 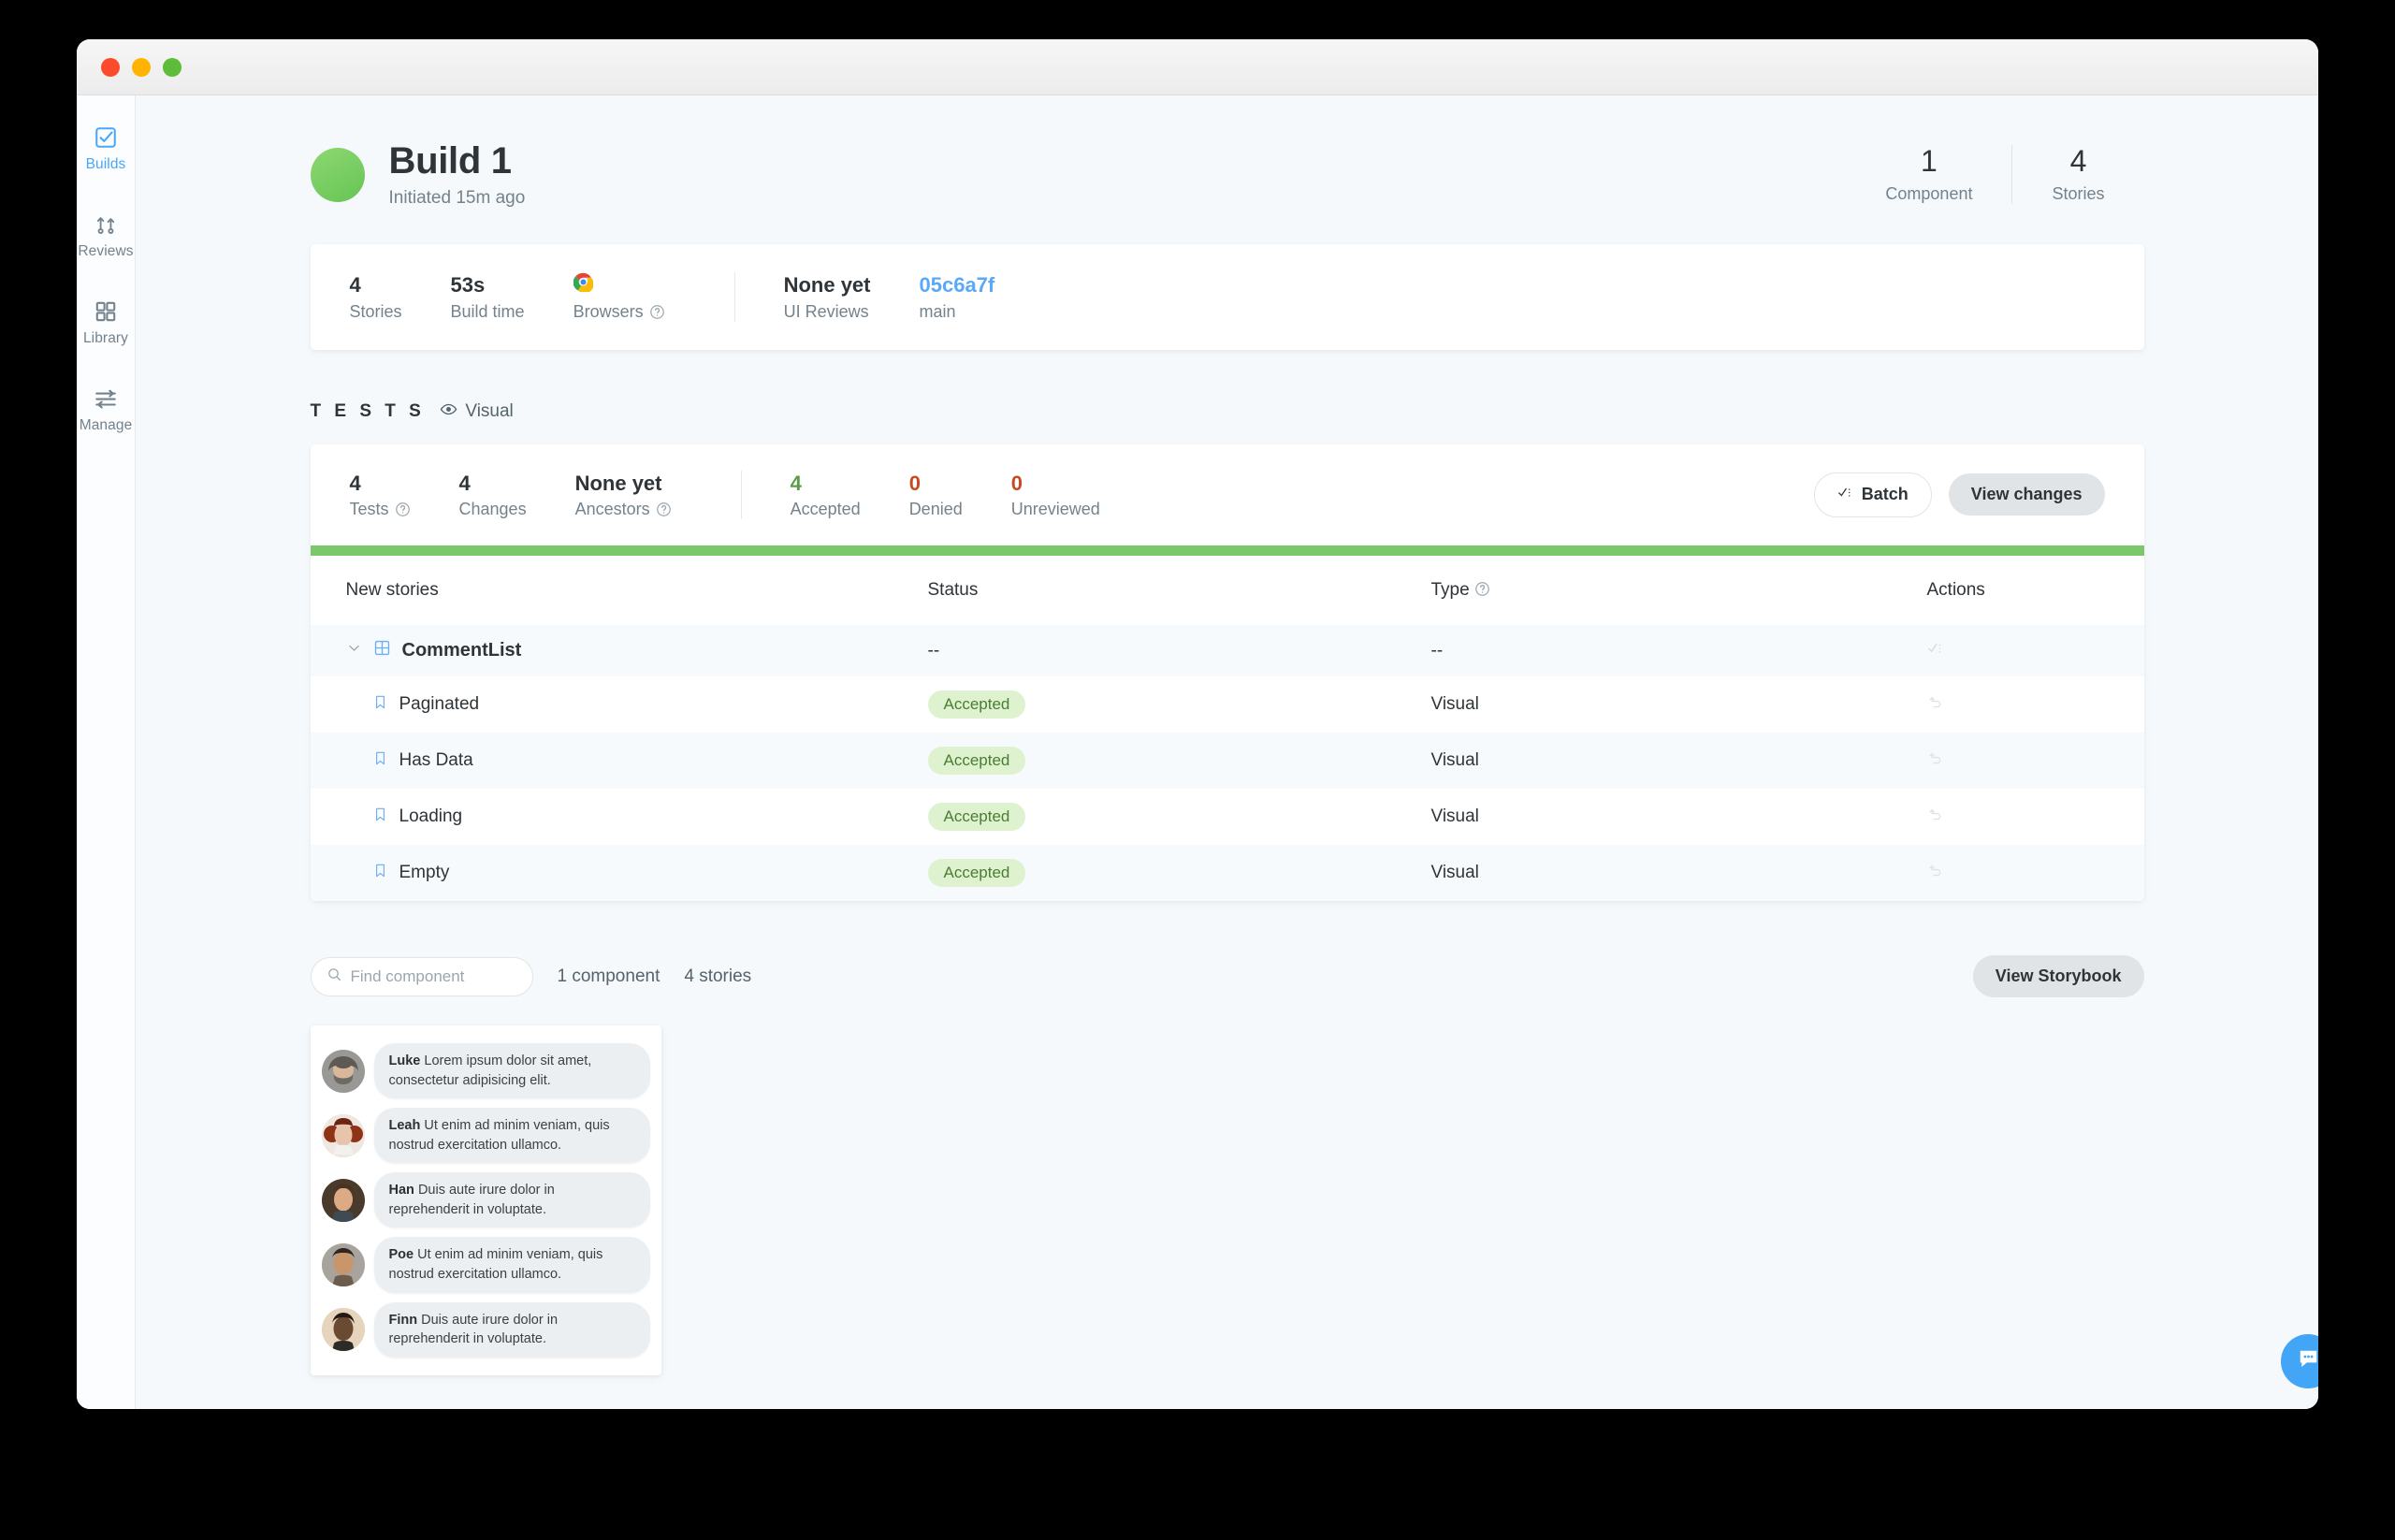 I want to click on table-row-component: CommentList -- --, so click(x=1227, y=651).